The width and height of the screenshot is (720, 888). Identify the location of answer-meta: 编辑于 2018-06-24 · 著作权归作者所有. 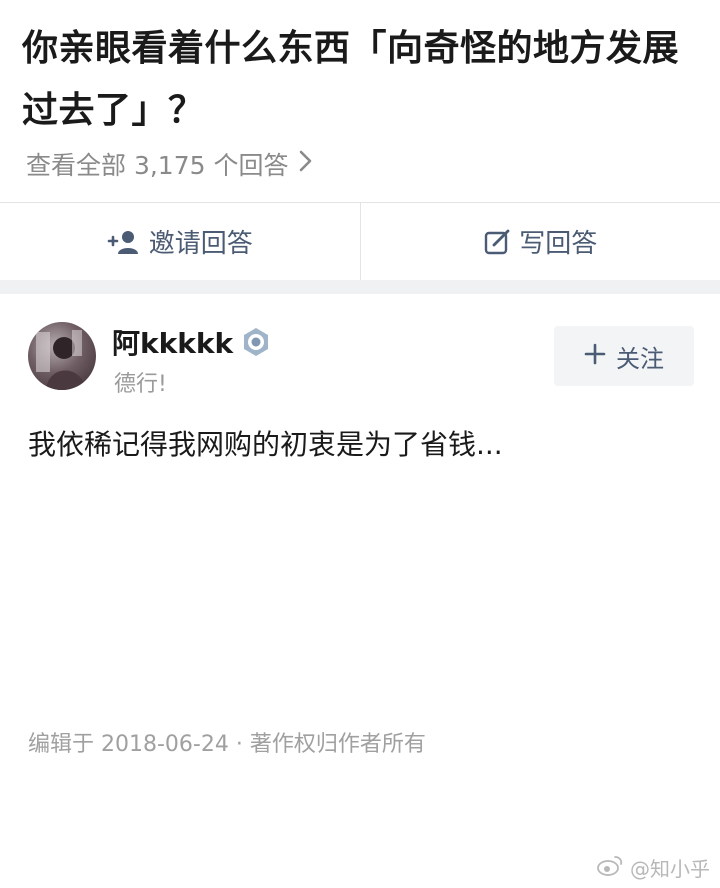
(227, 744).